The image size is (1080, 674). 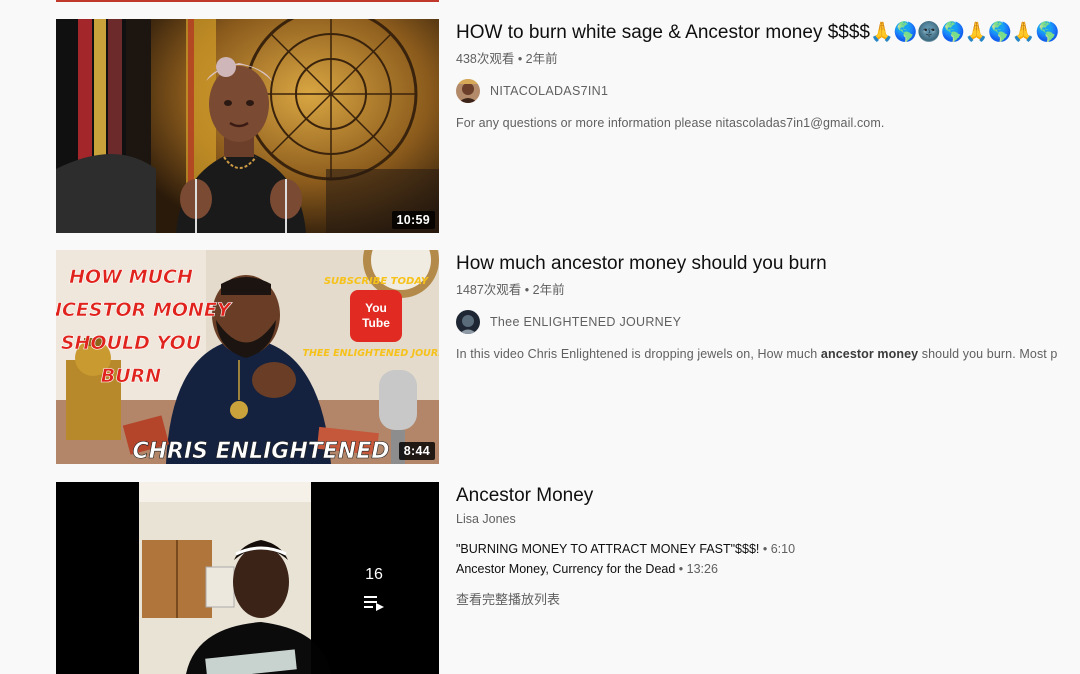 What do you see at coordinates (416, 451) in the screenshot?
I see `video-duration: 8:44` at bounding box center [416, 451].